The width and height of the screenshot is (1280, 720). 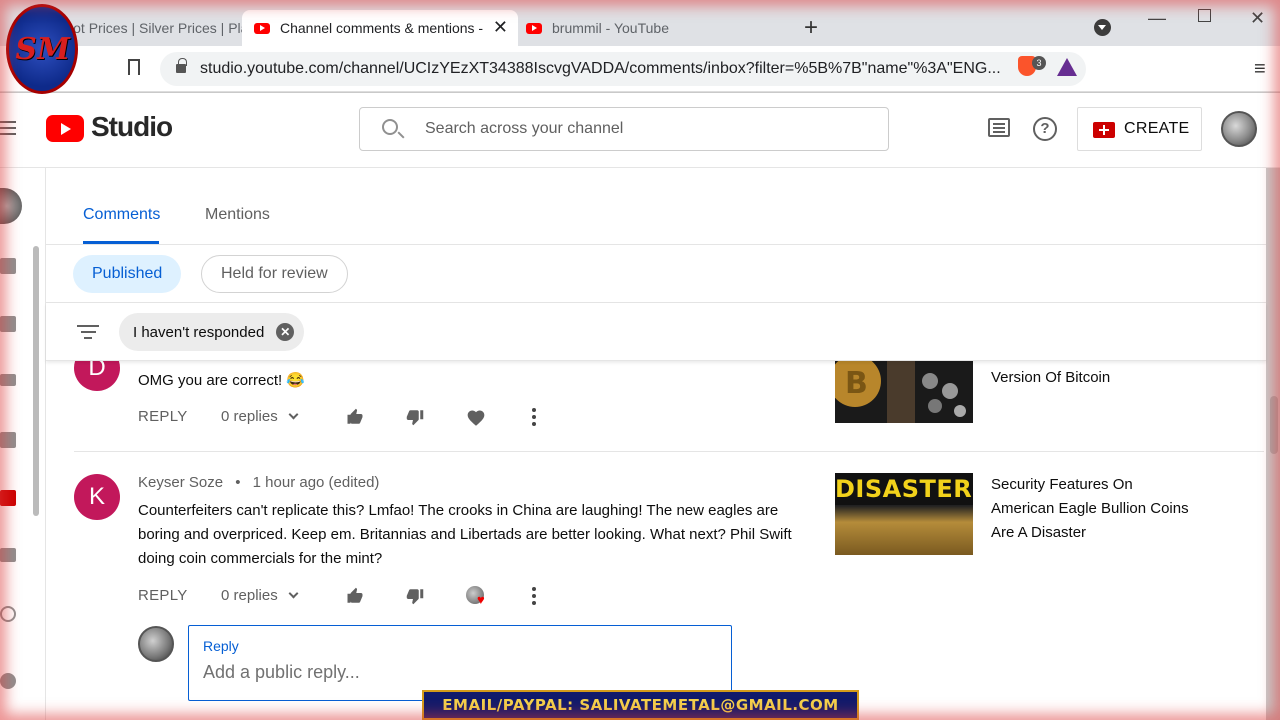 I want to click on chip-published: Published, so click(x=127, y=274).